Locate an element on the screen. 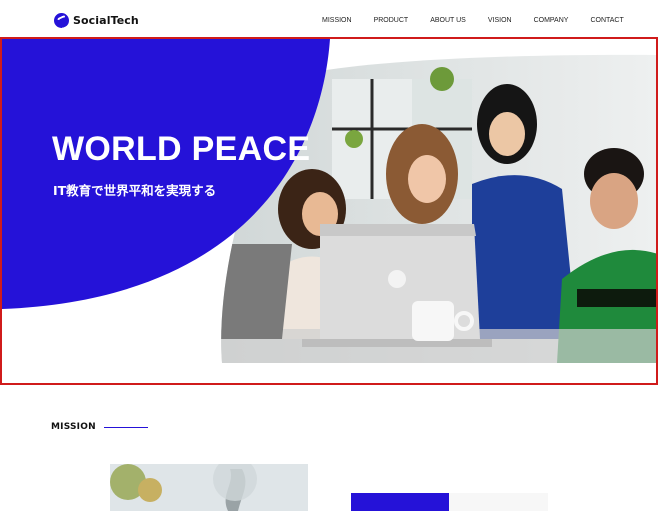  mission-underline is located at coordinates (125, 427).